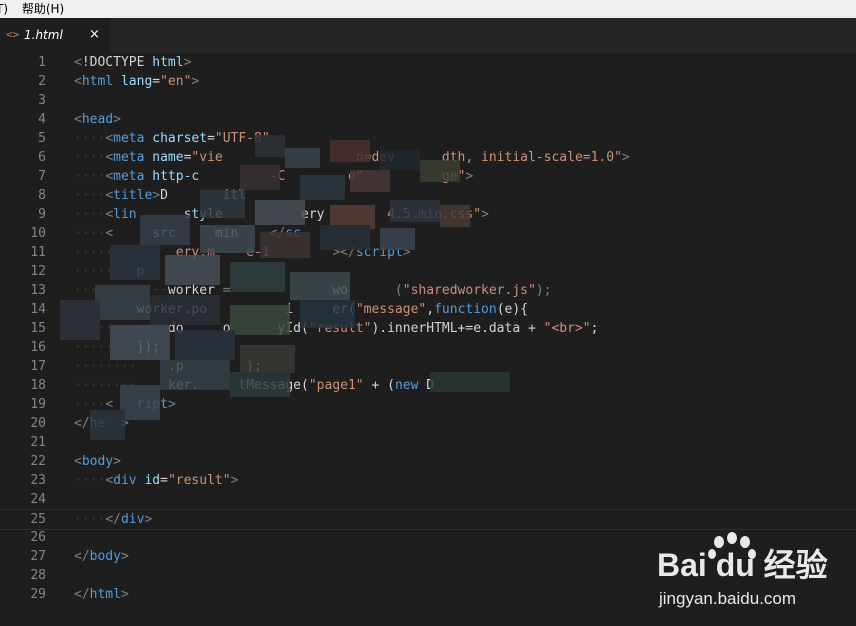  What do you see at coordinates (428, 271) in the screenshot?
I see `code-line: 12 ········p` at bounding box center [428, 271].